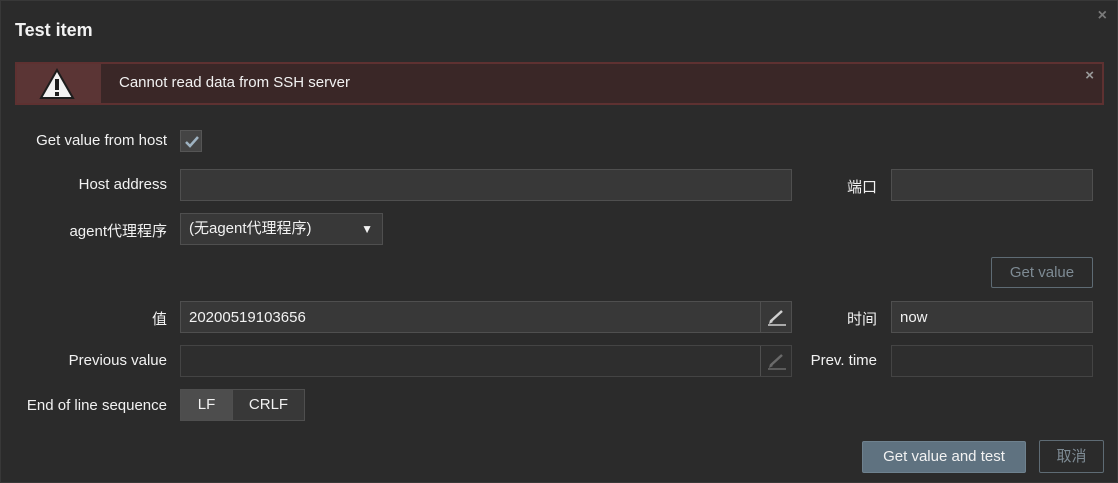 The width and height of the screenshot is (1118, 483). I want to click on get-value-button: Get value, so click(1042, 272).